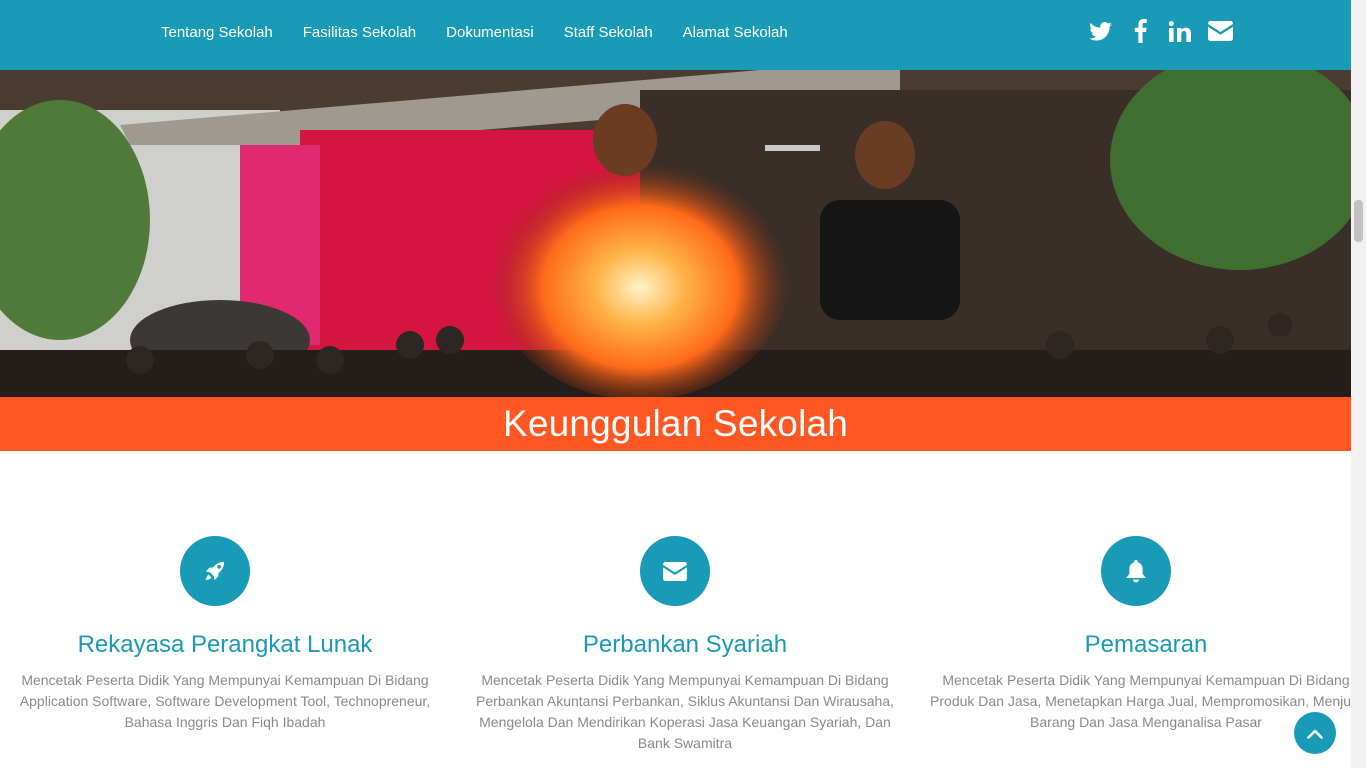  I want to click on feature-title-perbankan: Perbankan Syariah, so click(685, 644).